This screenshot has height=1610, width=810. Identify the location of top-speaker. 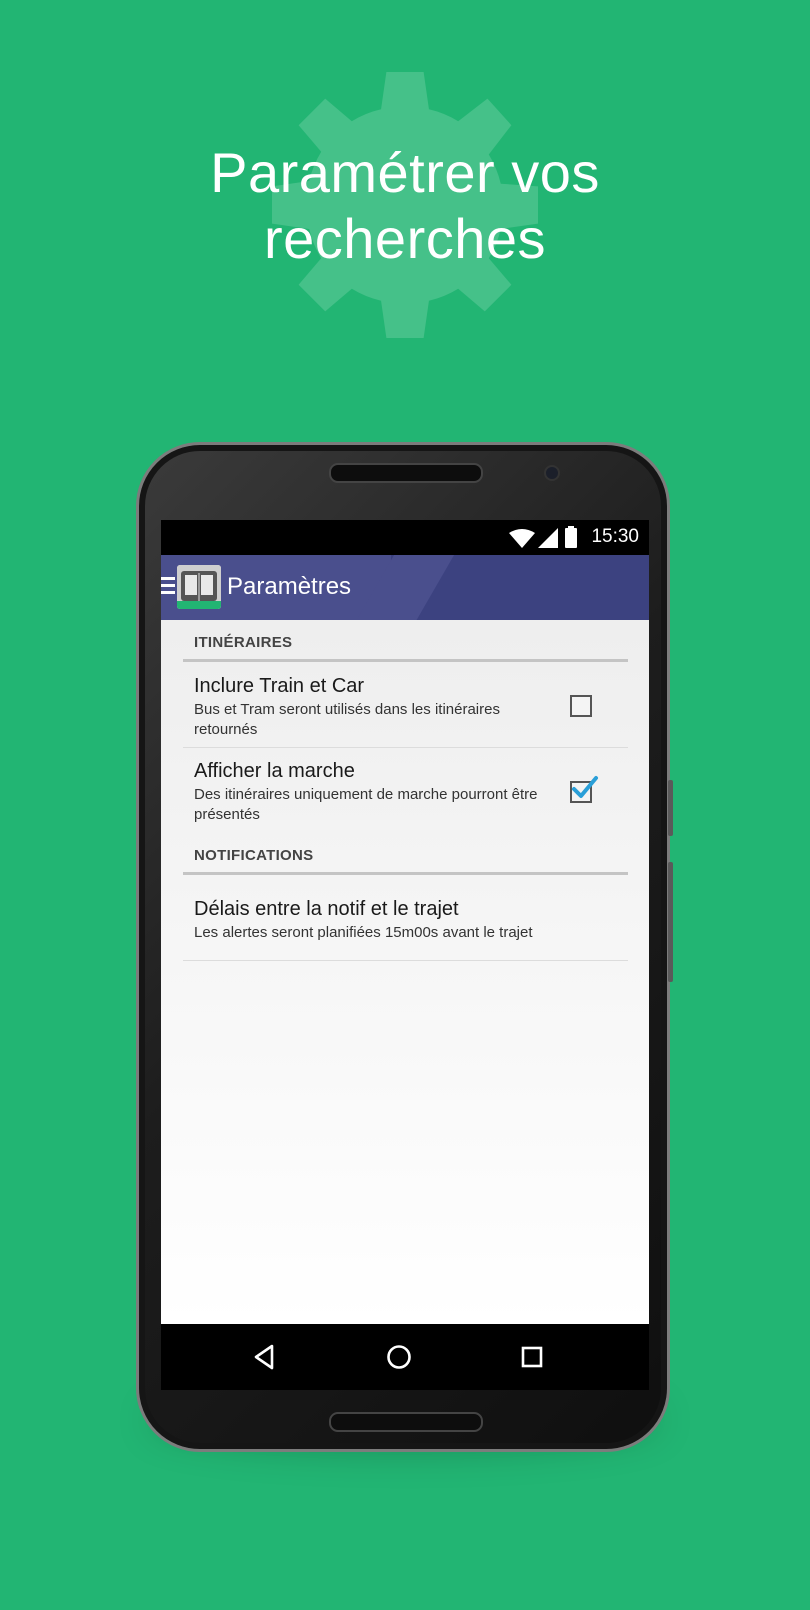
(406, 473).